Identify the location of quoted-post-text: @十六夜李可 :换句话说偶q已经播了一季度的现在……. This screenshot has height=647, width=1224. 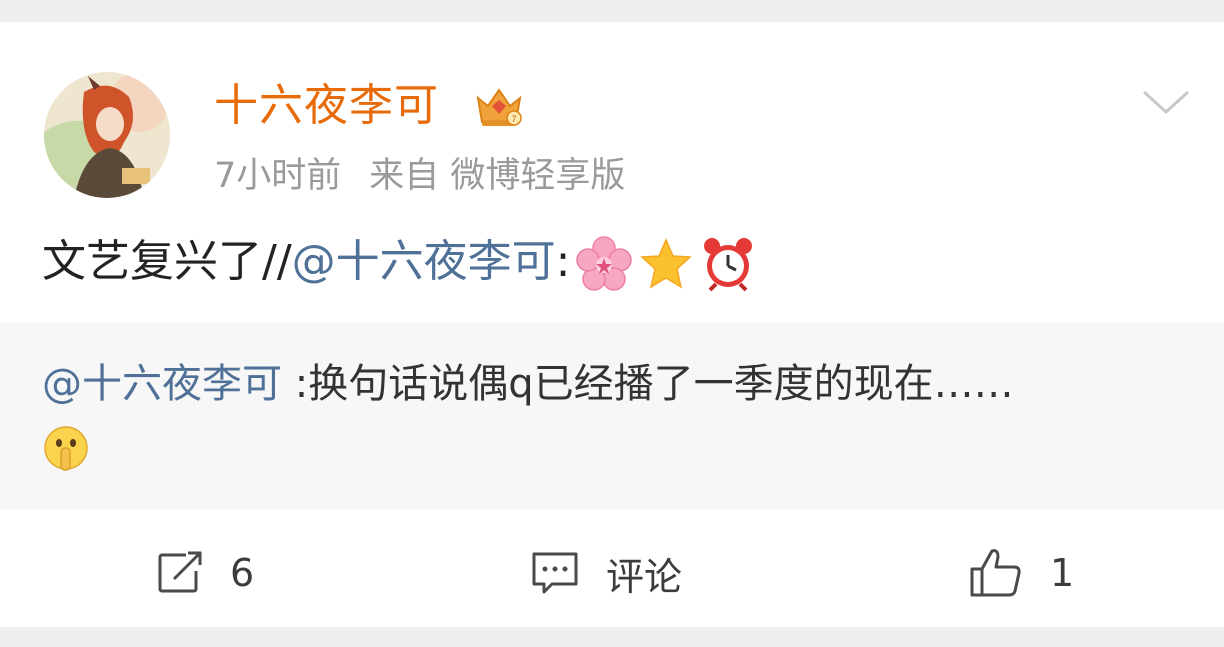
(528, 384).